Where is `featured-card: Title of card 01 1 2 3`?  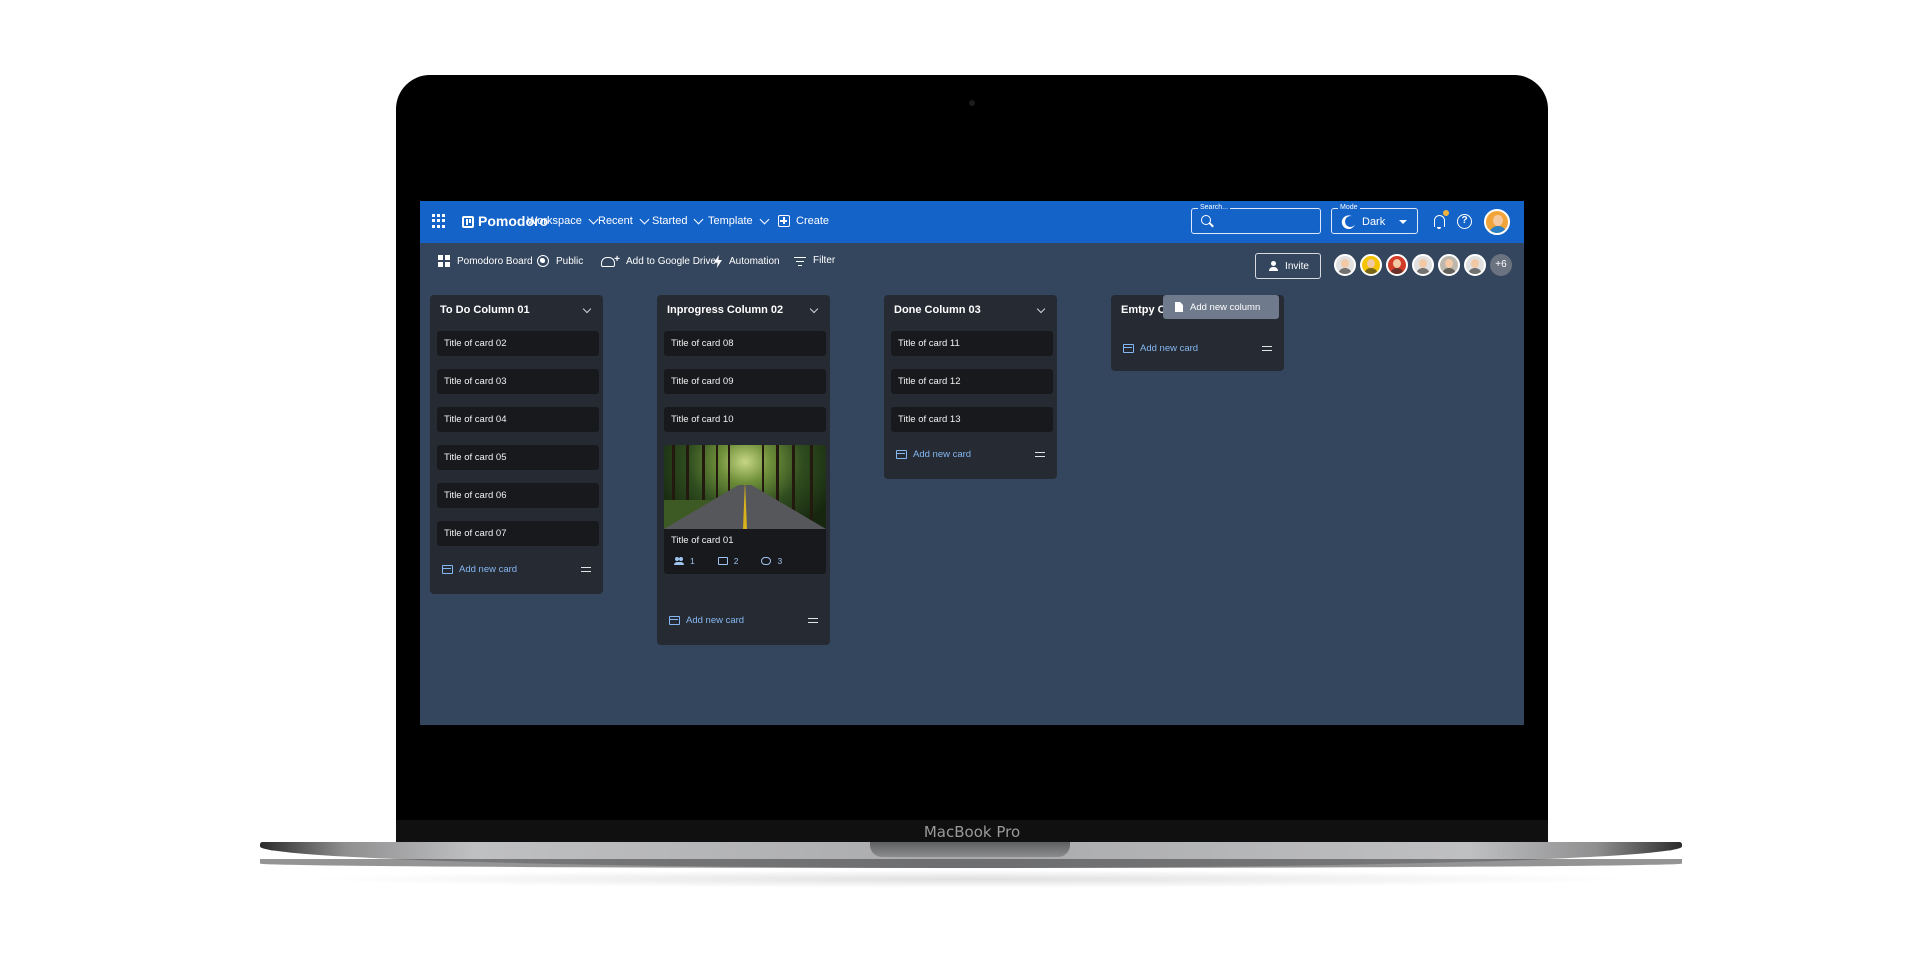 featured-card: Title of card 01 1 2 3 is located at coordinates (745, 509).